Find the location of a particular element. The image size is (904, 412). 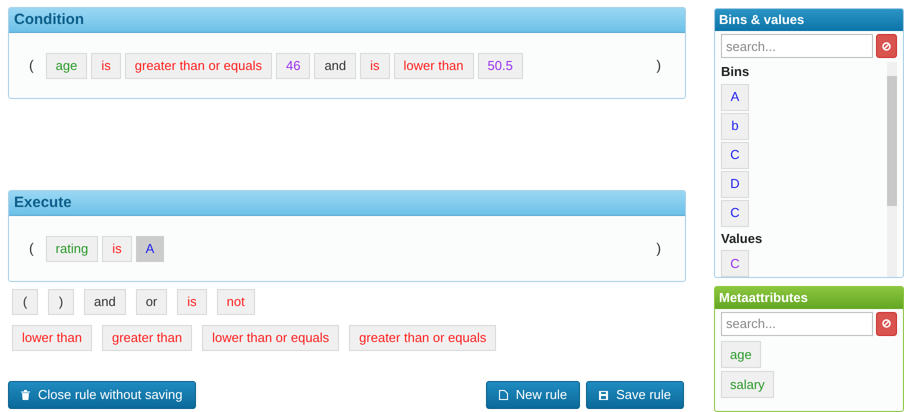

list-item: salary is located at coordinates (747, 384).